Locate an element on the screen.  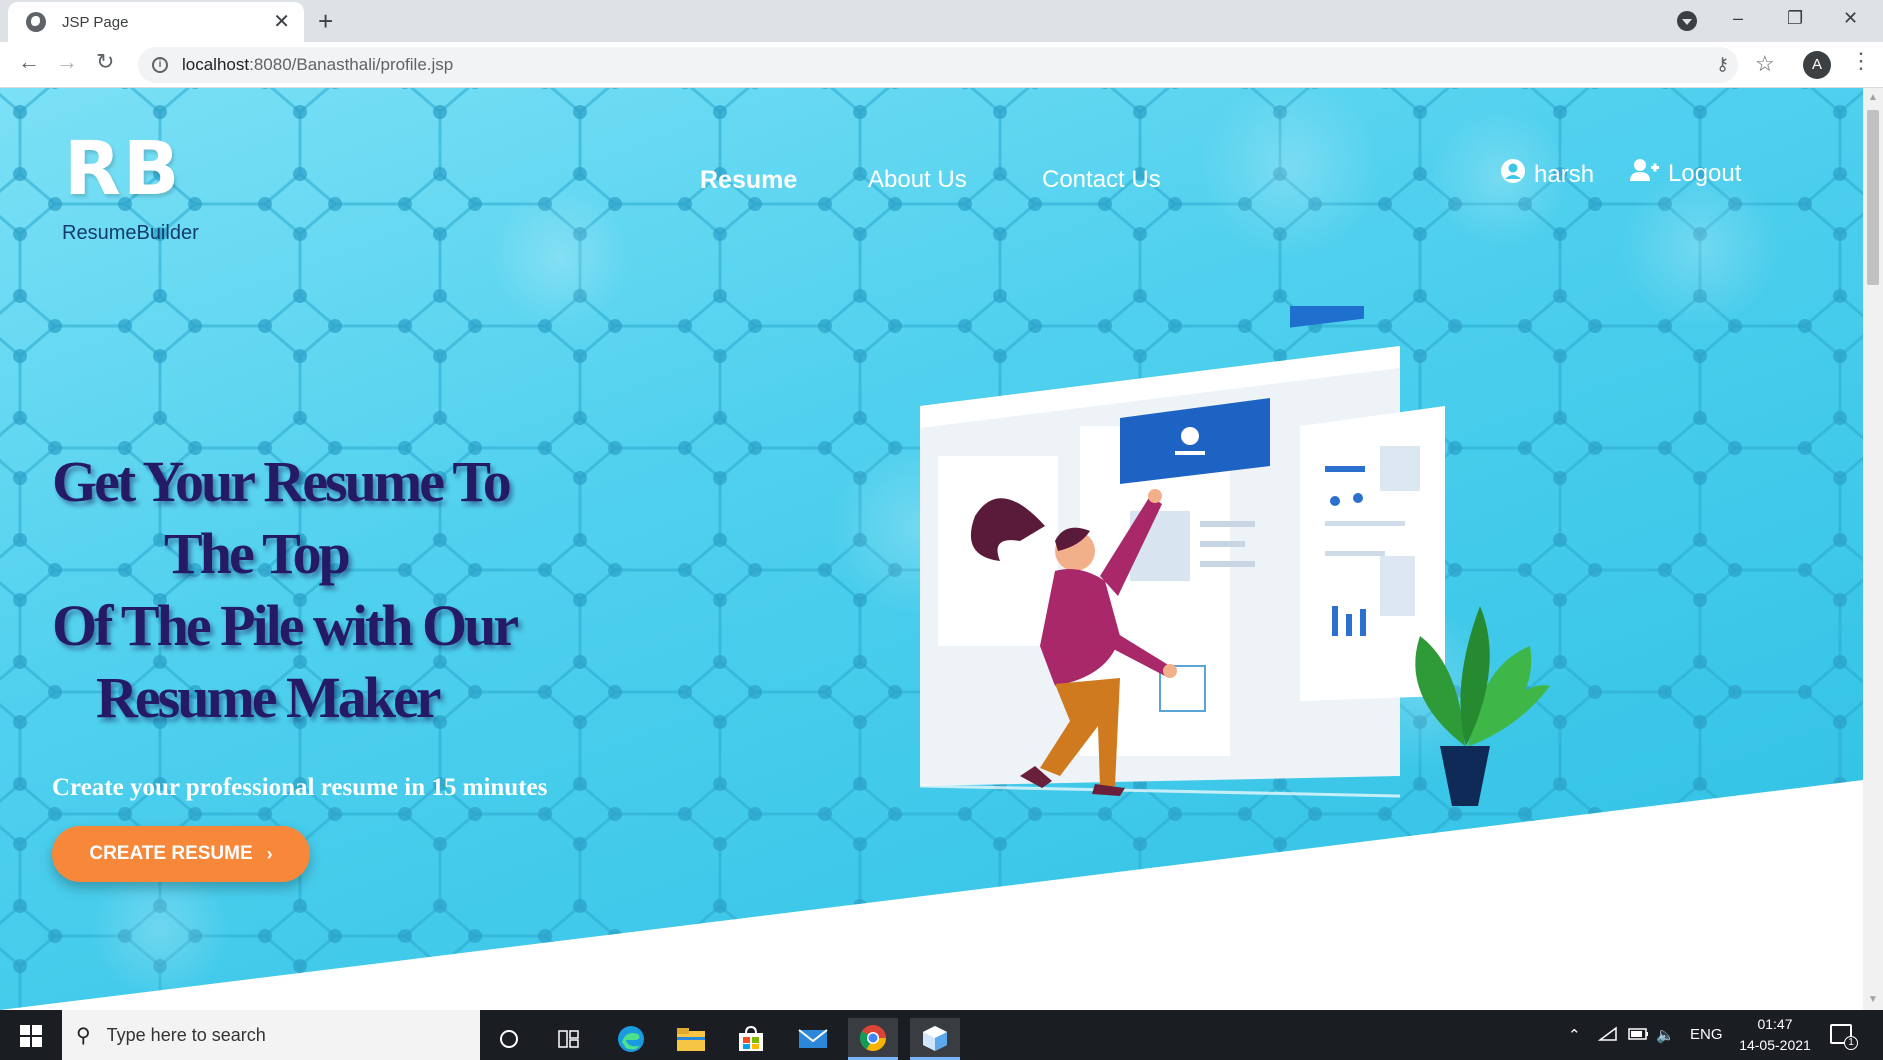
speaker-icon: 🔈 is located at coordinates (1665, 1035).